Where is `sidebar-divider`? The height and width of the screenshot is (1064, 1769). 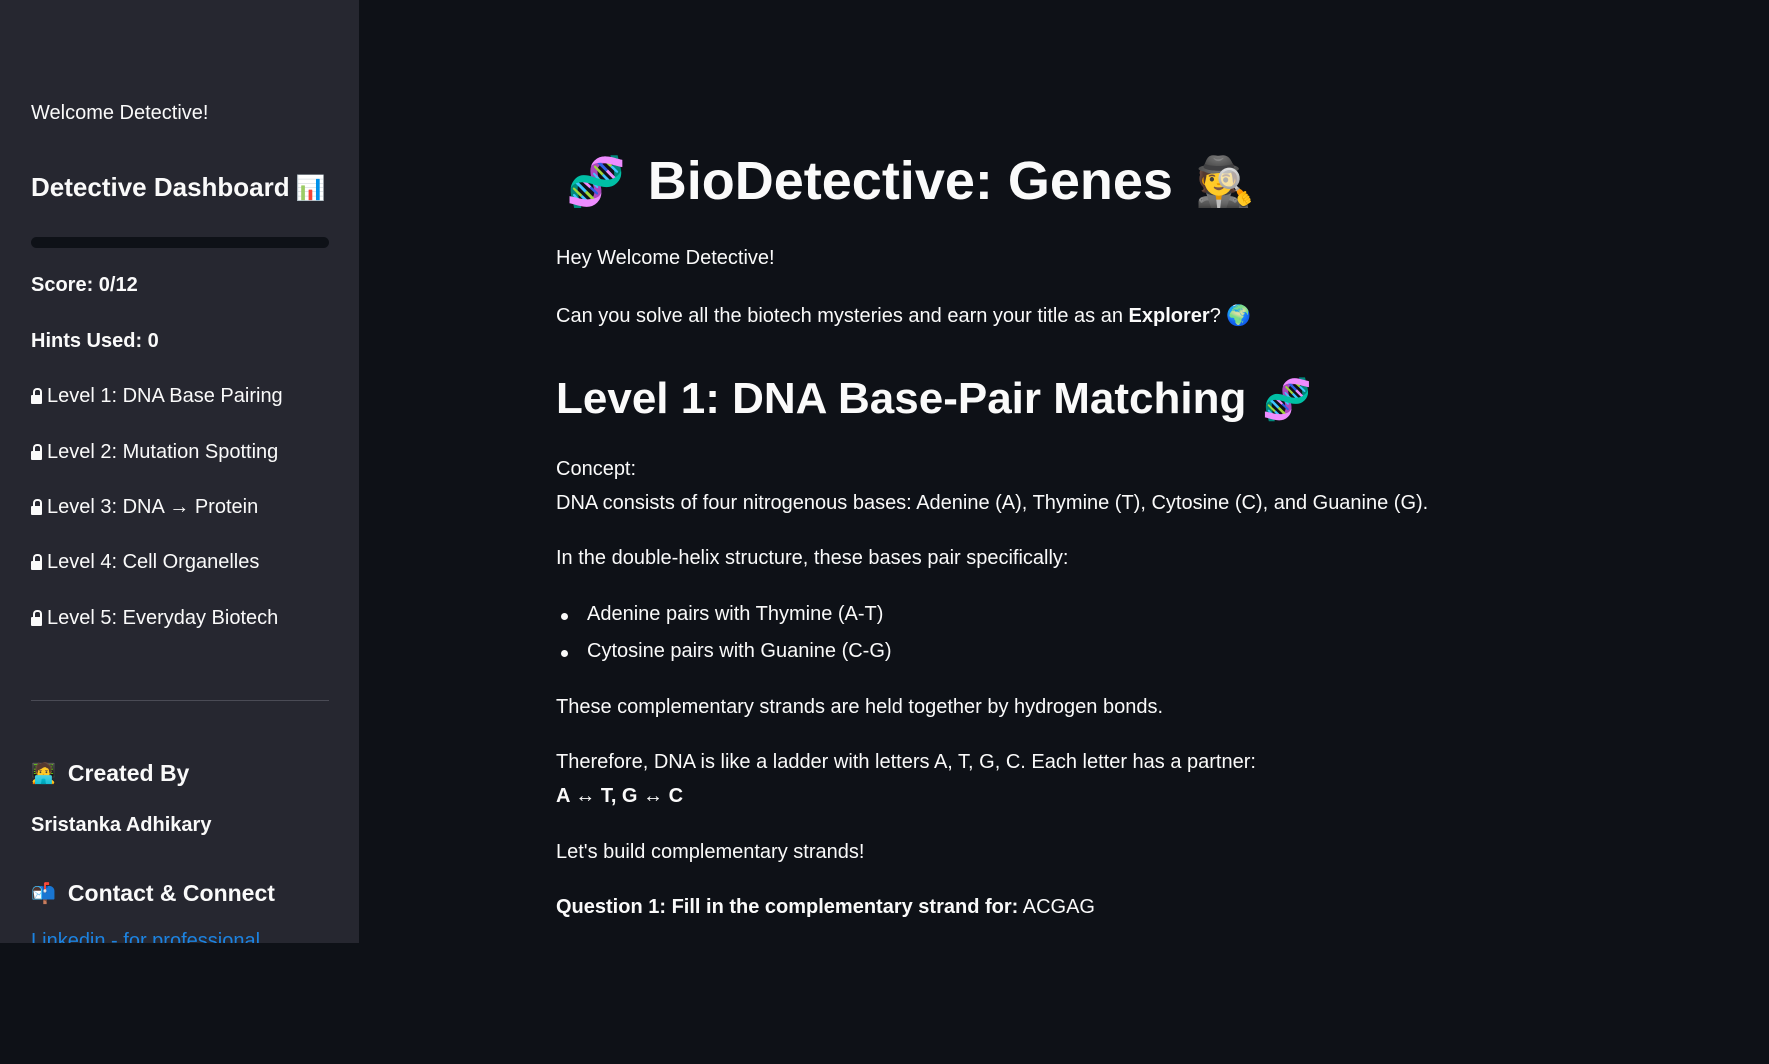 sidebar-divider is located at coordinates (180, 700).